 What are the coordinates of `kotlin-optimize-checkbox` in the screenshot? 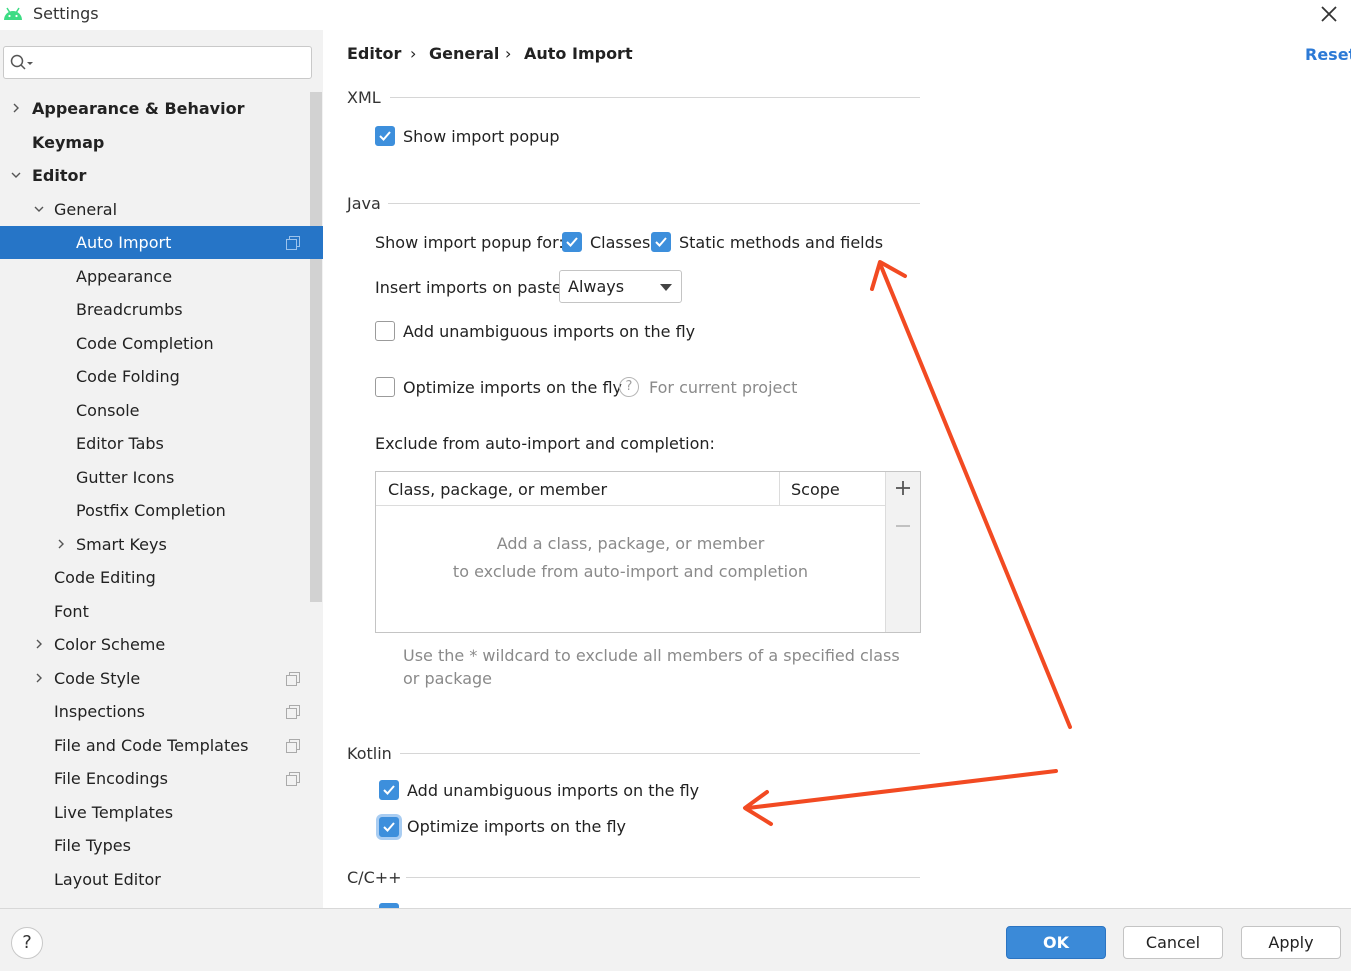 It's located at (389, 827).